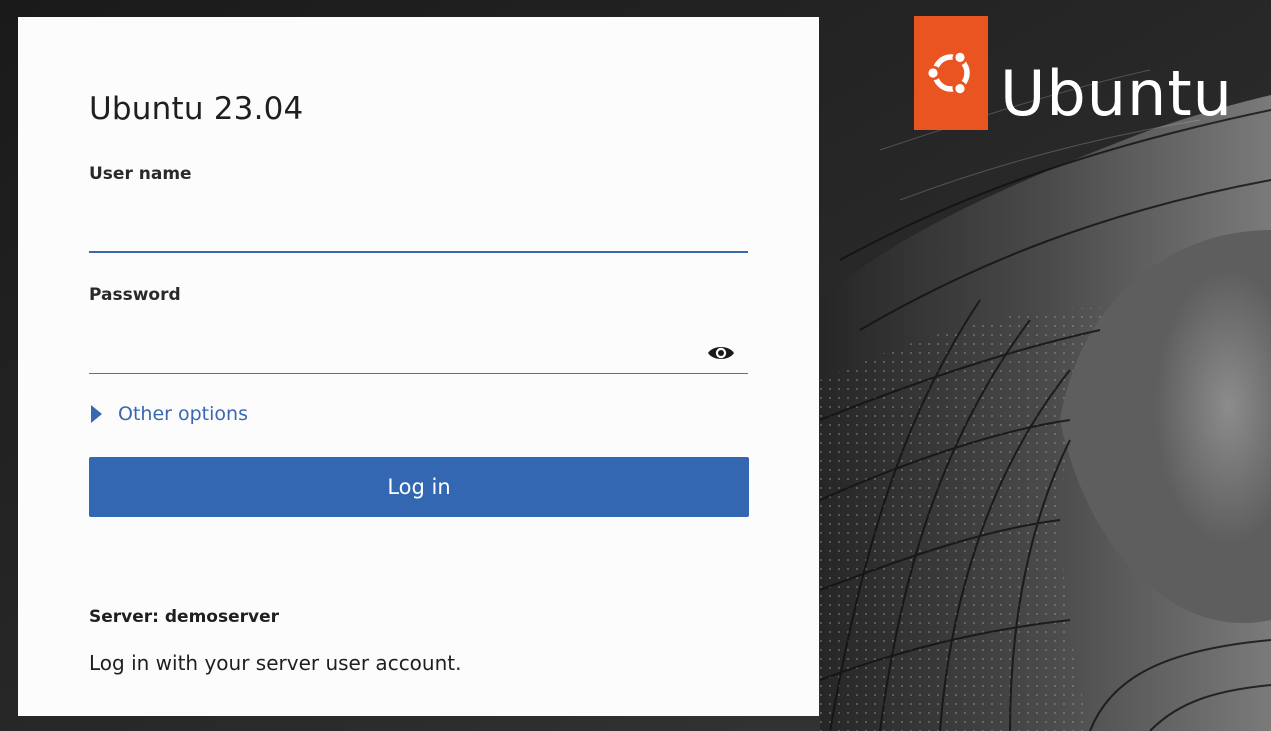 The width and height of the screenshot is (1271, 731). I want to click on other-options-label: Other options, so click(183, 414).